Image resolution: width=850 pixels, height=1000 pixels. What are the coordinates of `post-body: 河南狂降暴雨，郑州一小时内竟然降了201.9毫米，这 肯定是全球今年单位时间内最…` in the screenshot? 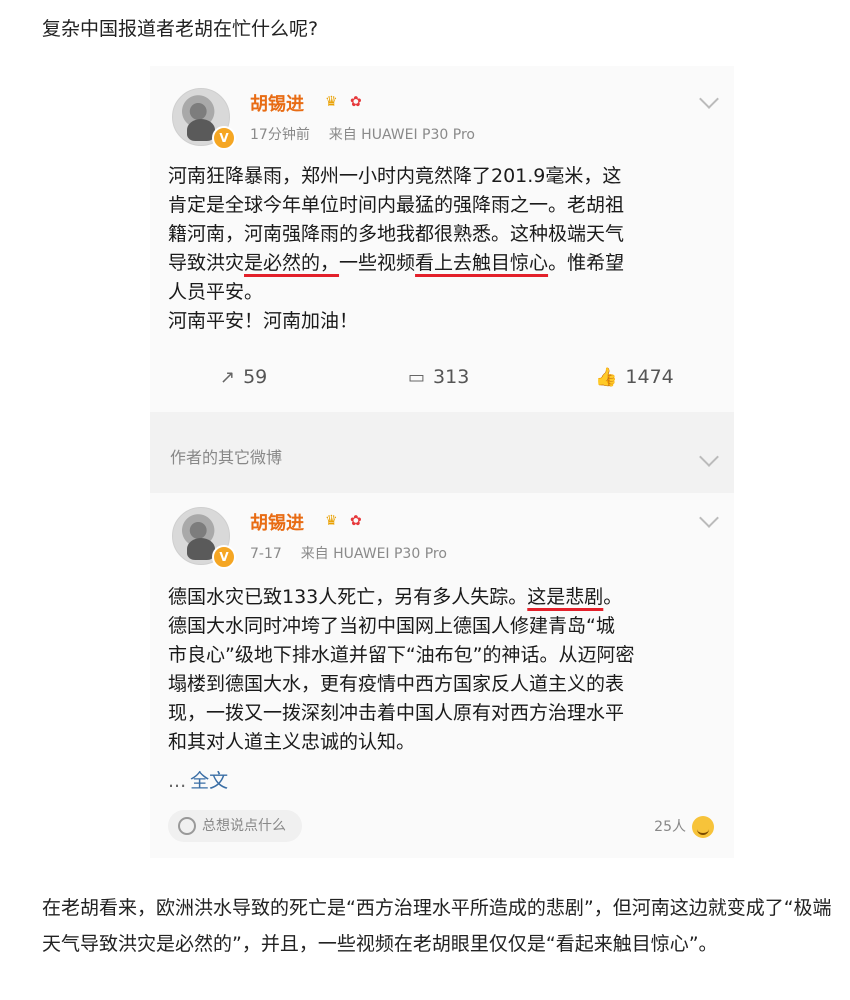 It's located at (443, 249).